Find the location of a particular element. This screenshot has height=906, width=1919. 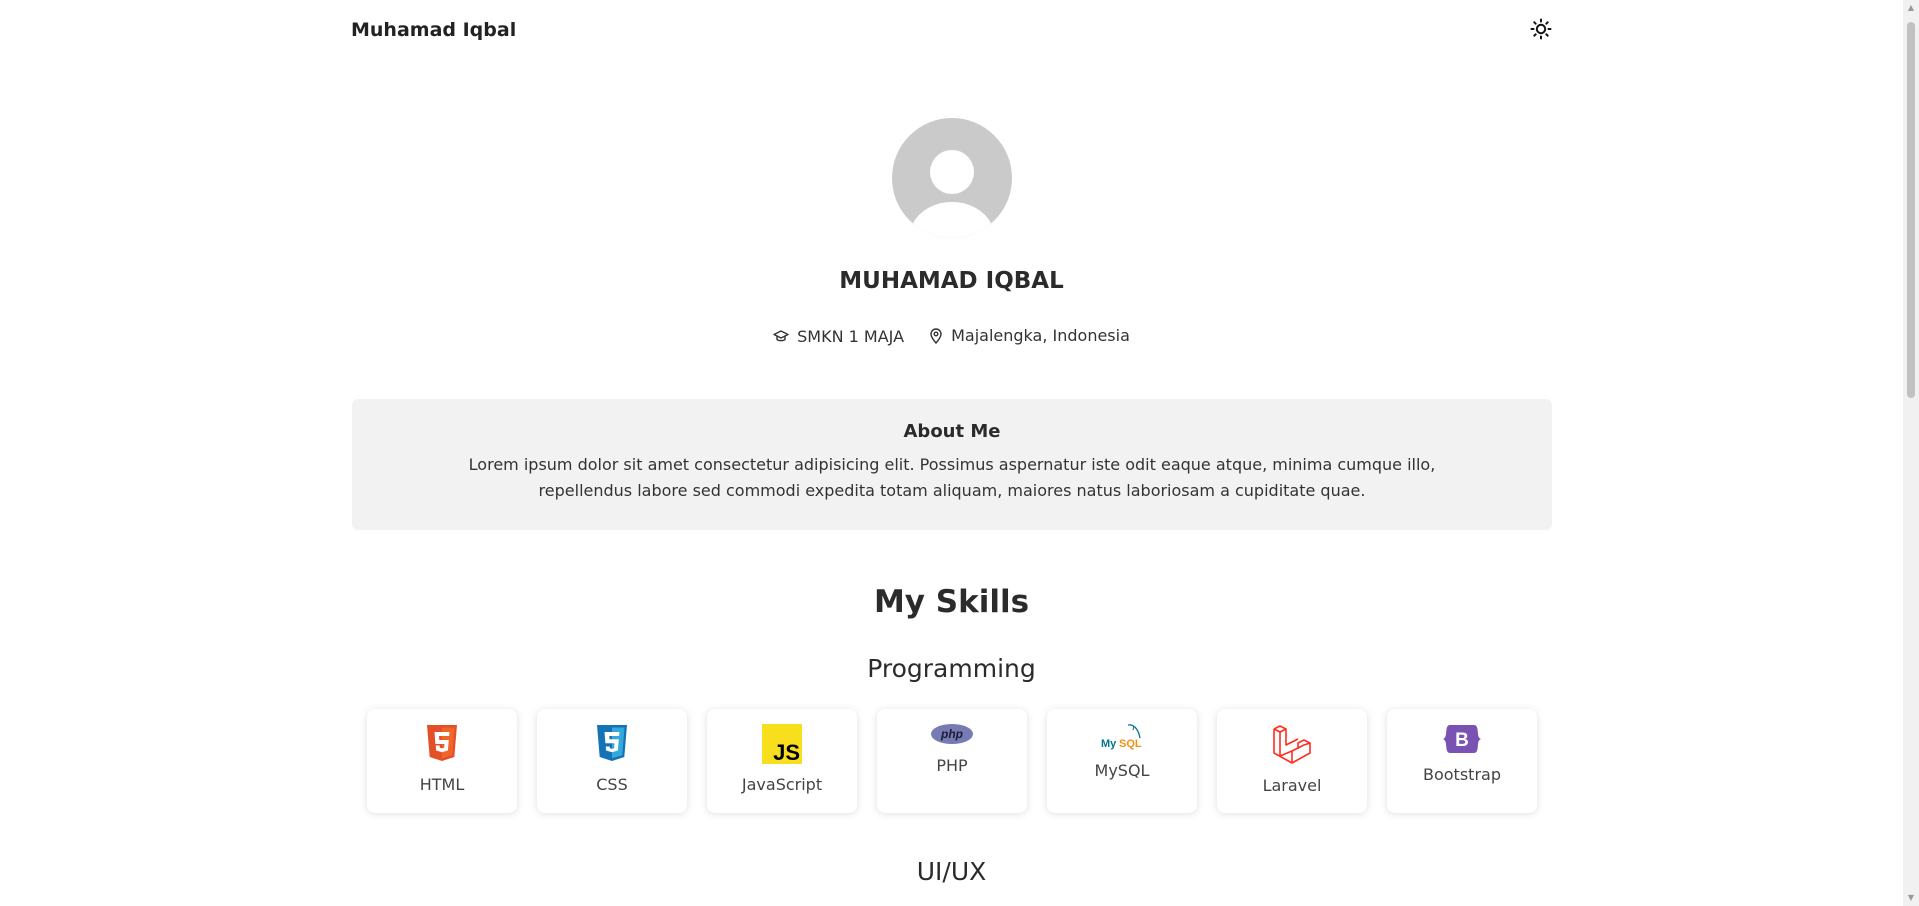

navbar: Muhamad Iqbal is located at coordinates (952, 32).